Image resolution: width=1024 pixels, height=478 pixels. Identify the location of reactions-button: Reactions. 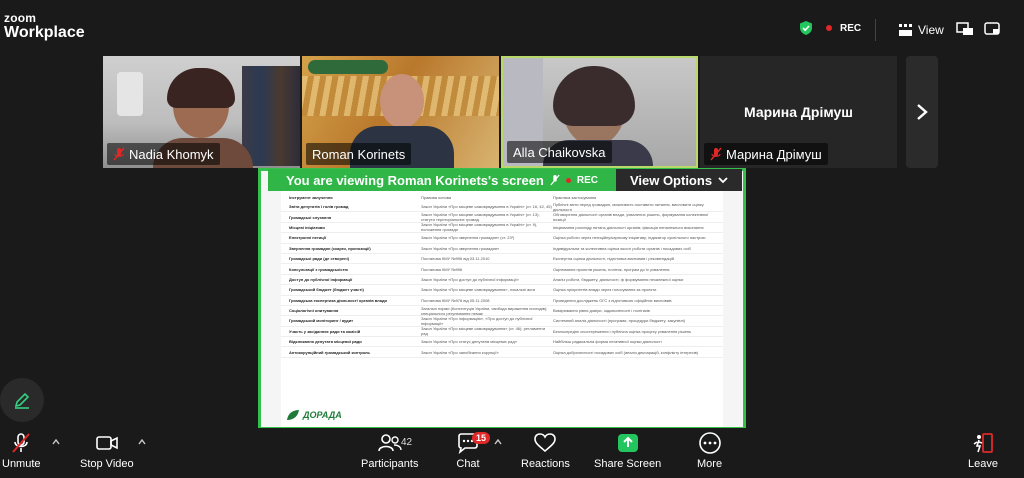
(545, 451).